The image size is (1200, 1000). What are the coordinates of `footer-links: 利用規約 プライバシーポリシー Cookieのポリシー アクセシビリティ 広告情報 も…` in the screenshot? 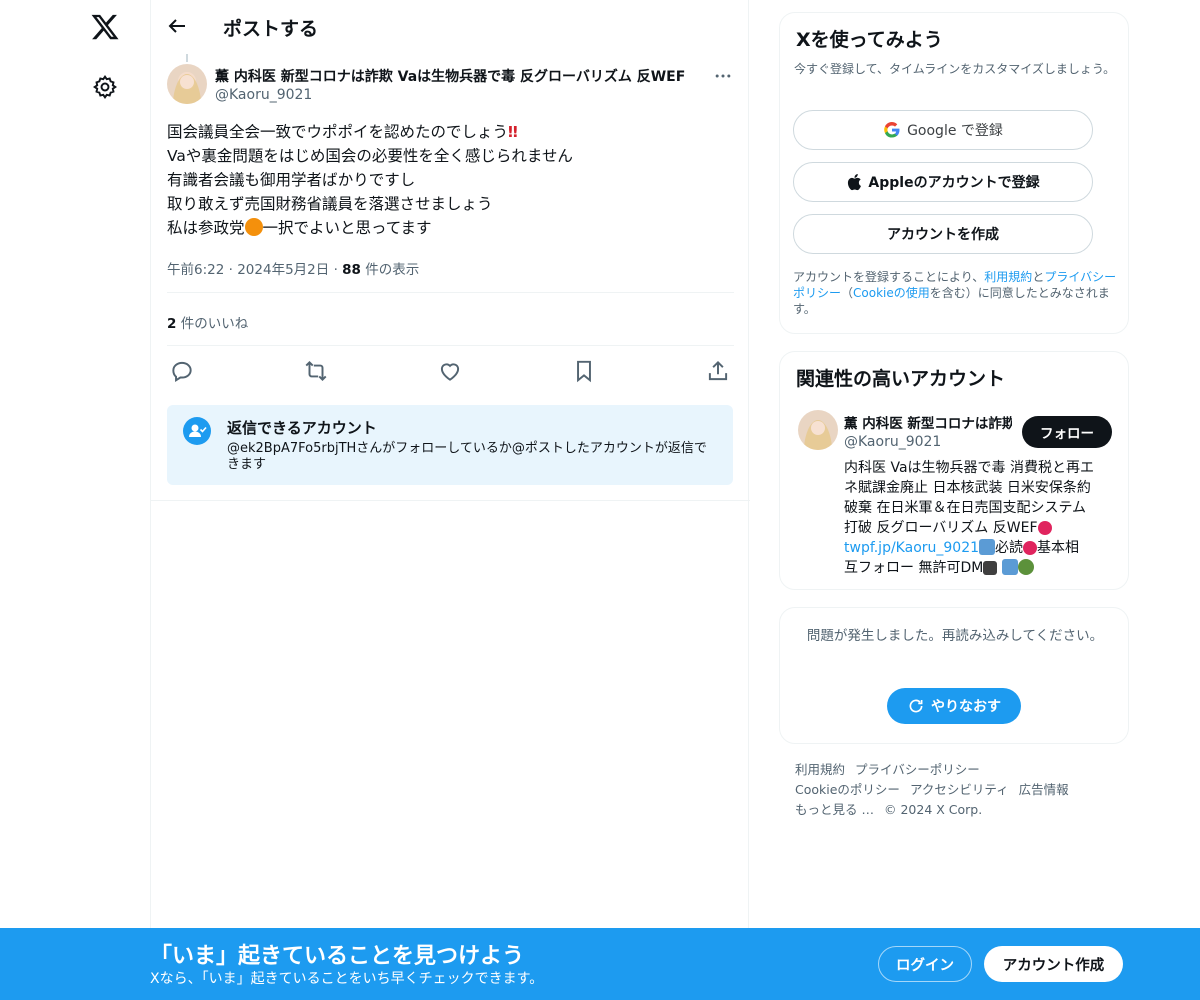 It's located at (960, 790).